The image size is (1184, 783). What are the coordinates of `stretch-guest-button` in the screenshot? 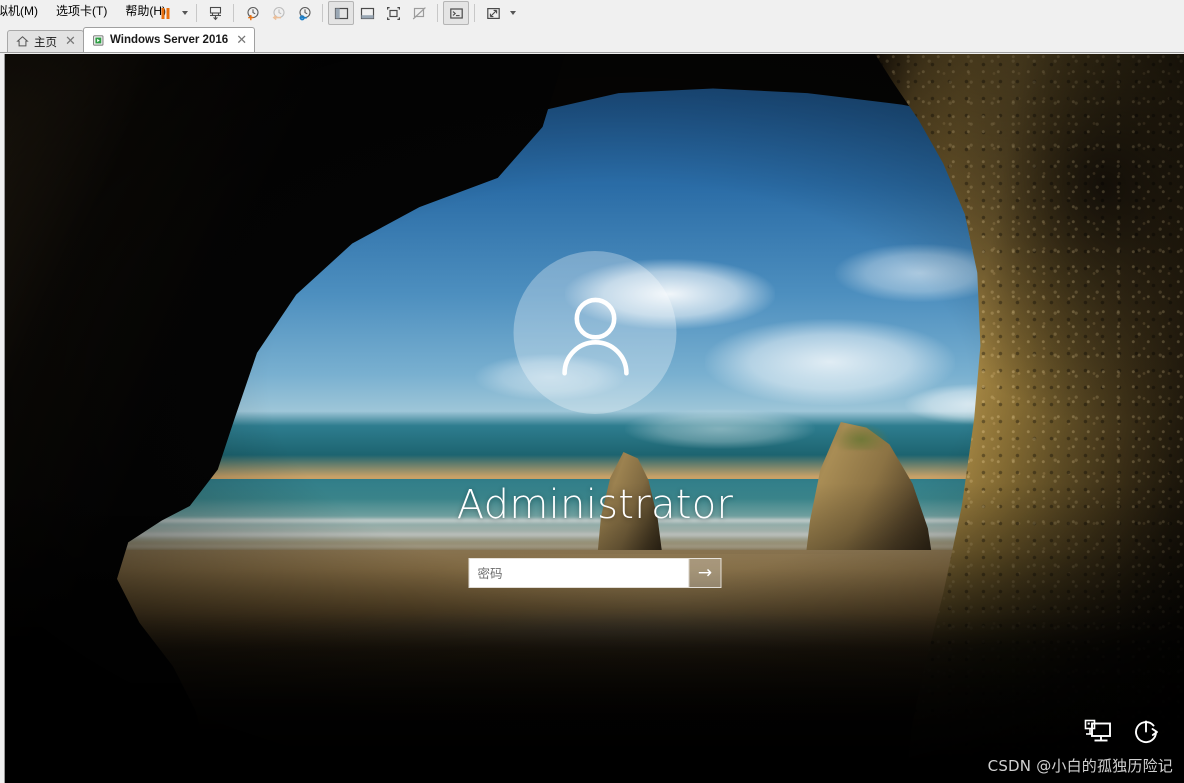 It's located at (493, 13).